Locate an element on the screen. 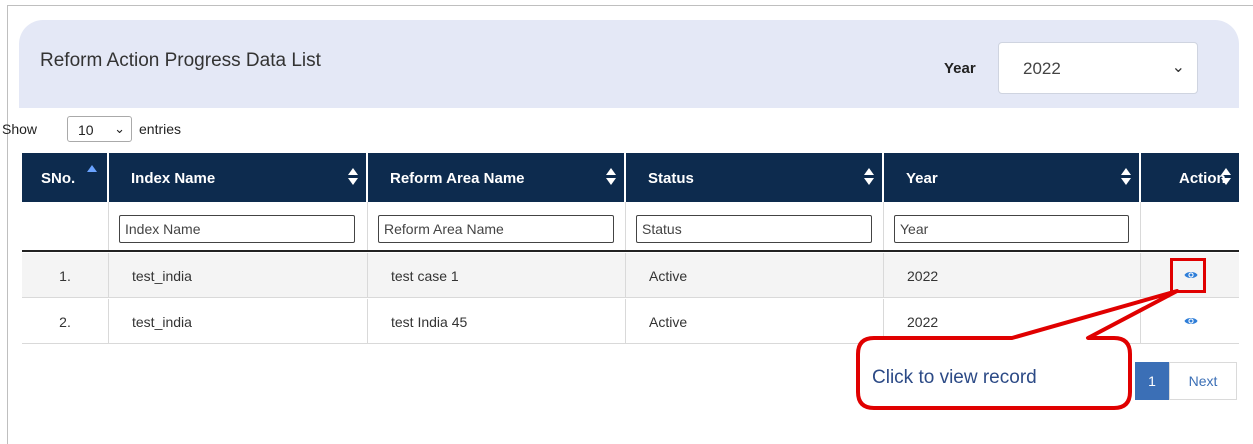 The image size is (1253, 444). year-filter-label: Year is located at coordinates (960, 68).